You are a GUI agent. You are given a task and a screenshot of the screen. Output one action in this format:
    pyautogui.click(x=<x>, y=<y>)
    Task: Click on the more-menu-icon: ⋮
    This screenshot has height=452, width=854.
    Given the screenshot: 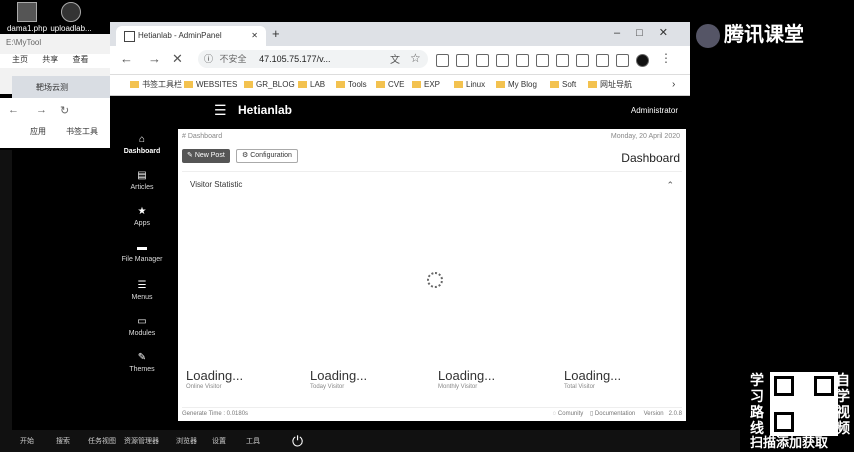 What is the action you would take?
    pyautogui.click(x=666, y=58)
    